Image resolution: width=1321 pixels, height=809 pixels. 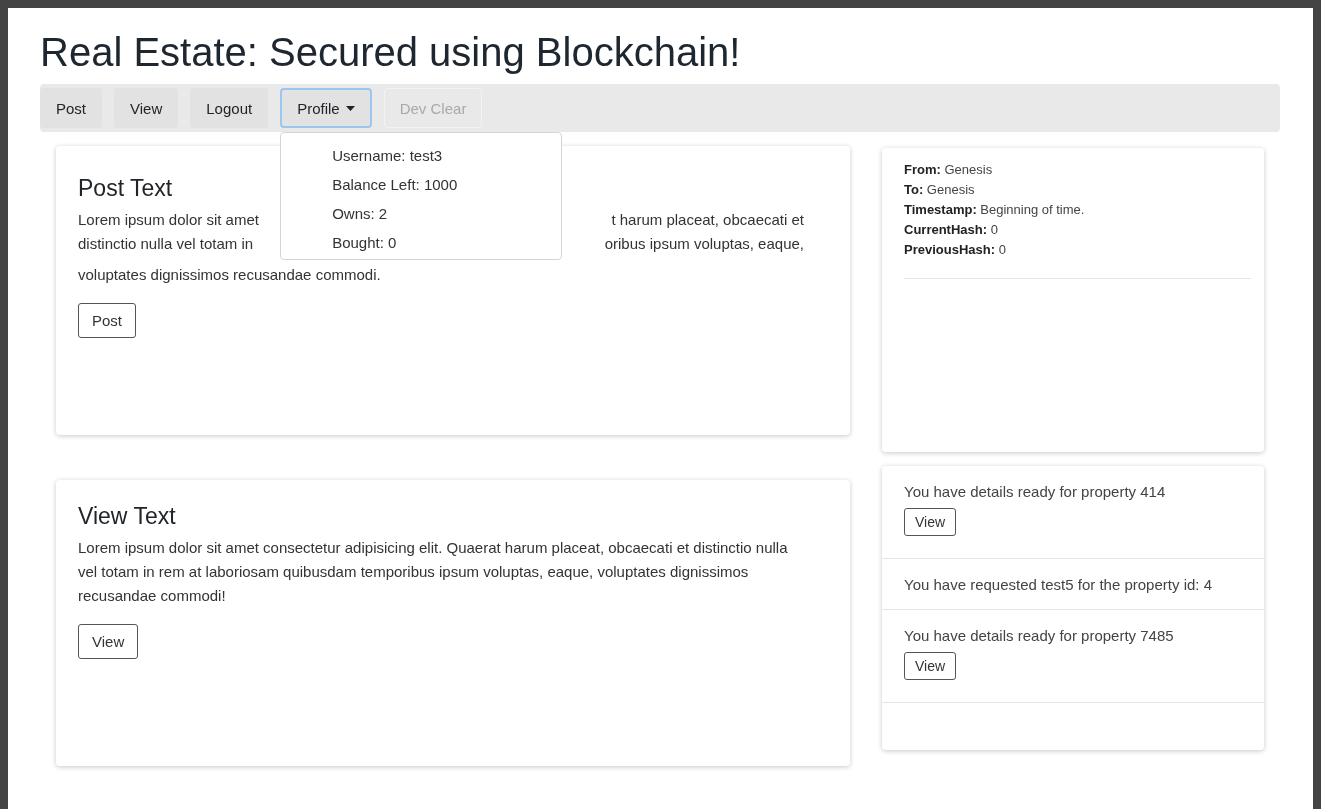 What do you see at coordinates (704, 244) in the screenshot?
I see `paragraph-text: oribus ipsum voluptas, eaque,` at bounding box center [704, 244].